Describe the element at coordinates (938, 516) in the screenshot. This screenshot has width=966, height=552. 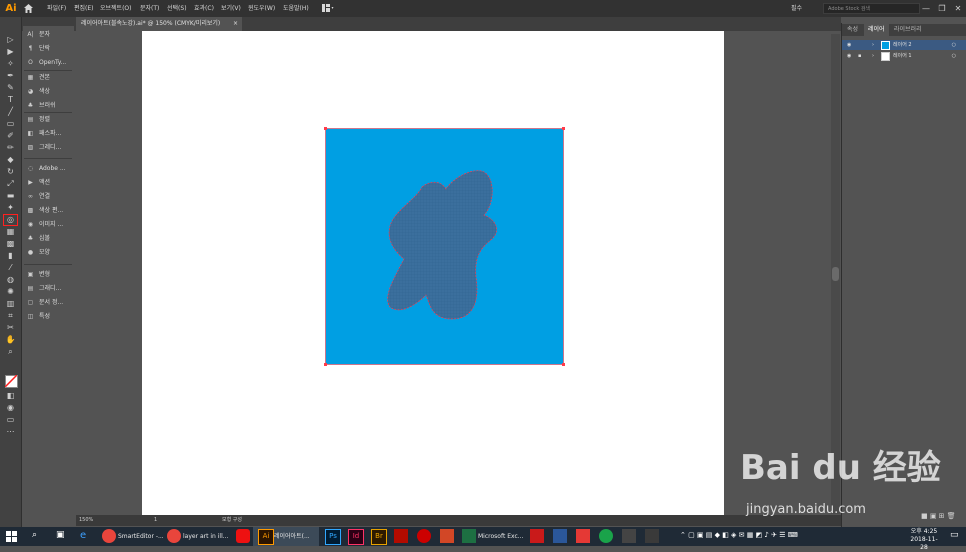
I see `panel-footer-icons: ■ ▣ ⊞ 🗑` at that location.